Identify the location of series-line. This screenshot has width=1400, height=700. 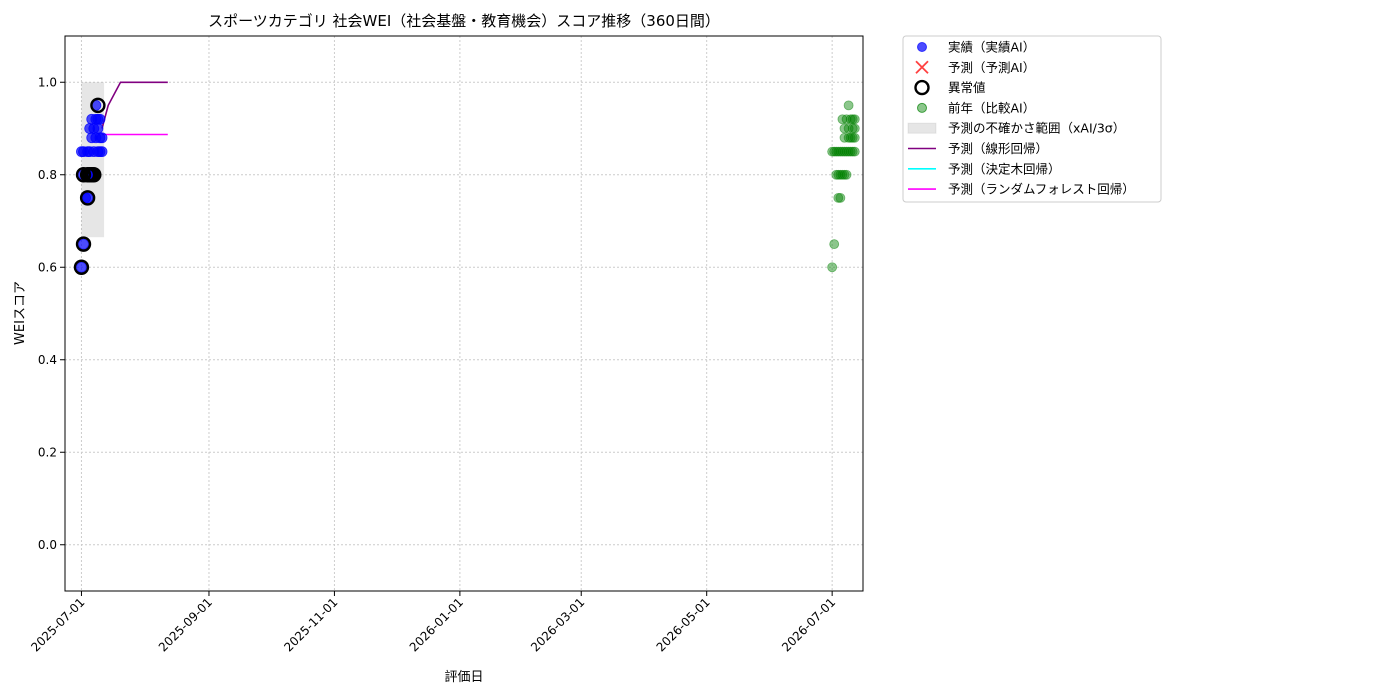
(134, 105).